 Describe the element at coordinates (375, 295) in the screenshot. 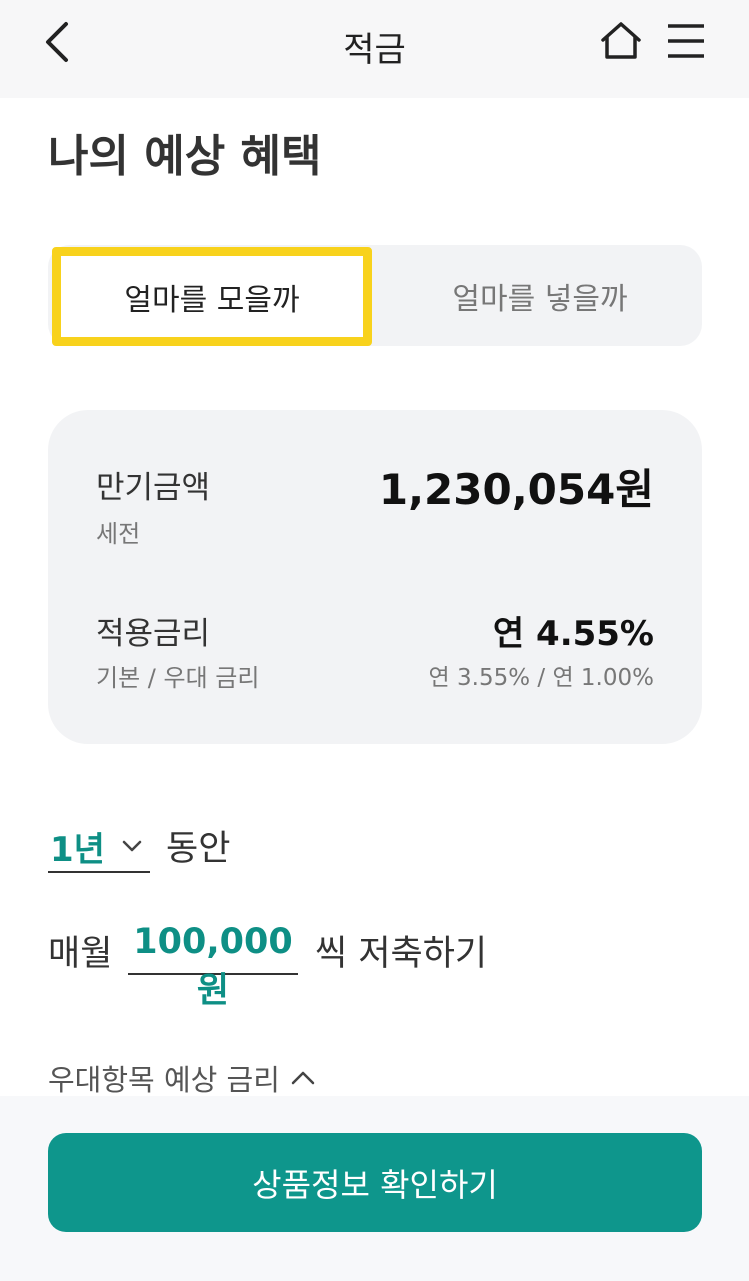

I see `calculation-mode-tabs: 얼마를 모을까 얼마를 넣을까` at that location.